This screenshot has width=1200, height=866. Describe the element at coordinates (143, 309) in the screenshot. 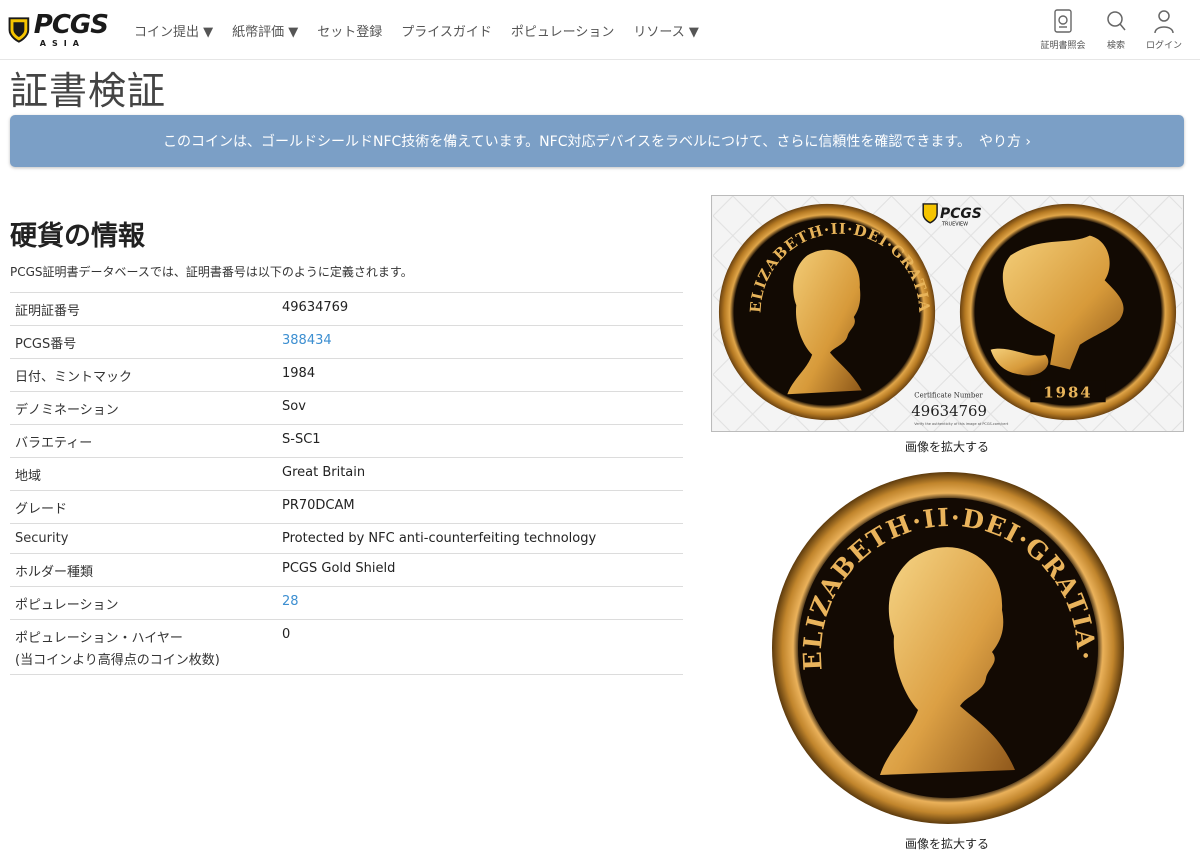

I see `row-label-cert-number: 証明証番号` at that location.